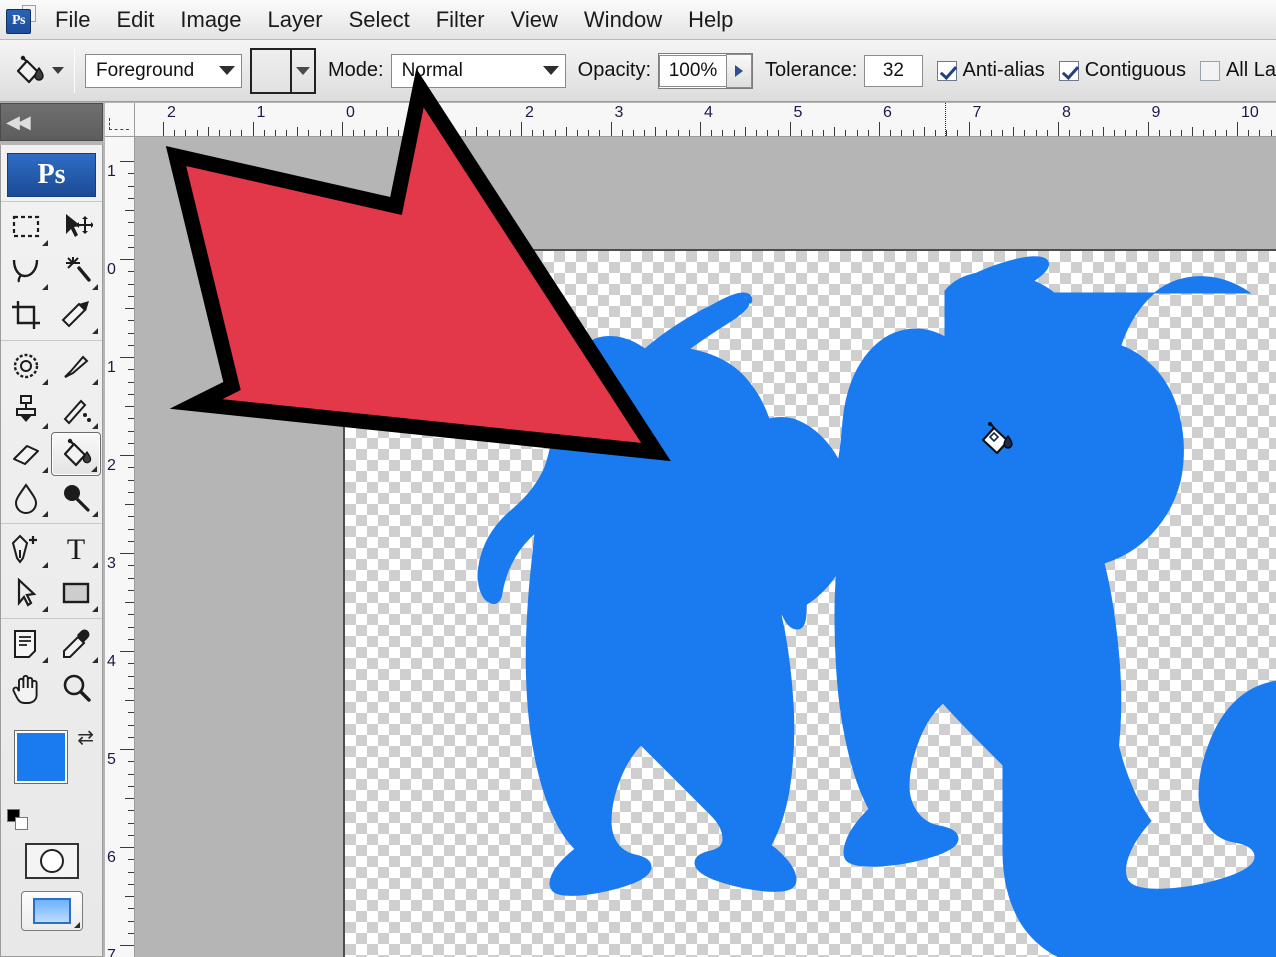  What do you see at coordinates (119, 124) in the screenshot?
I see `ruler-origin-marker-icon` at bounding box center [119, 124].